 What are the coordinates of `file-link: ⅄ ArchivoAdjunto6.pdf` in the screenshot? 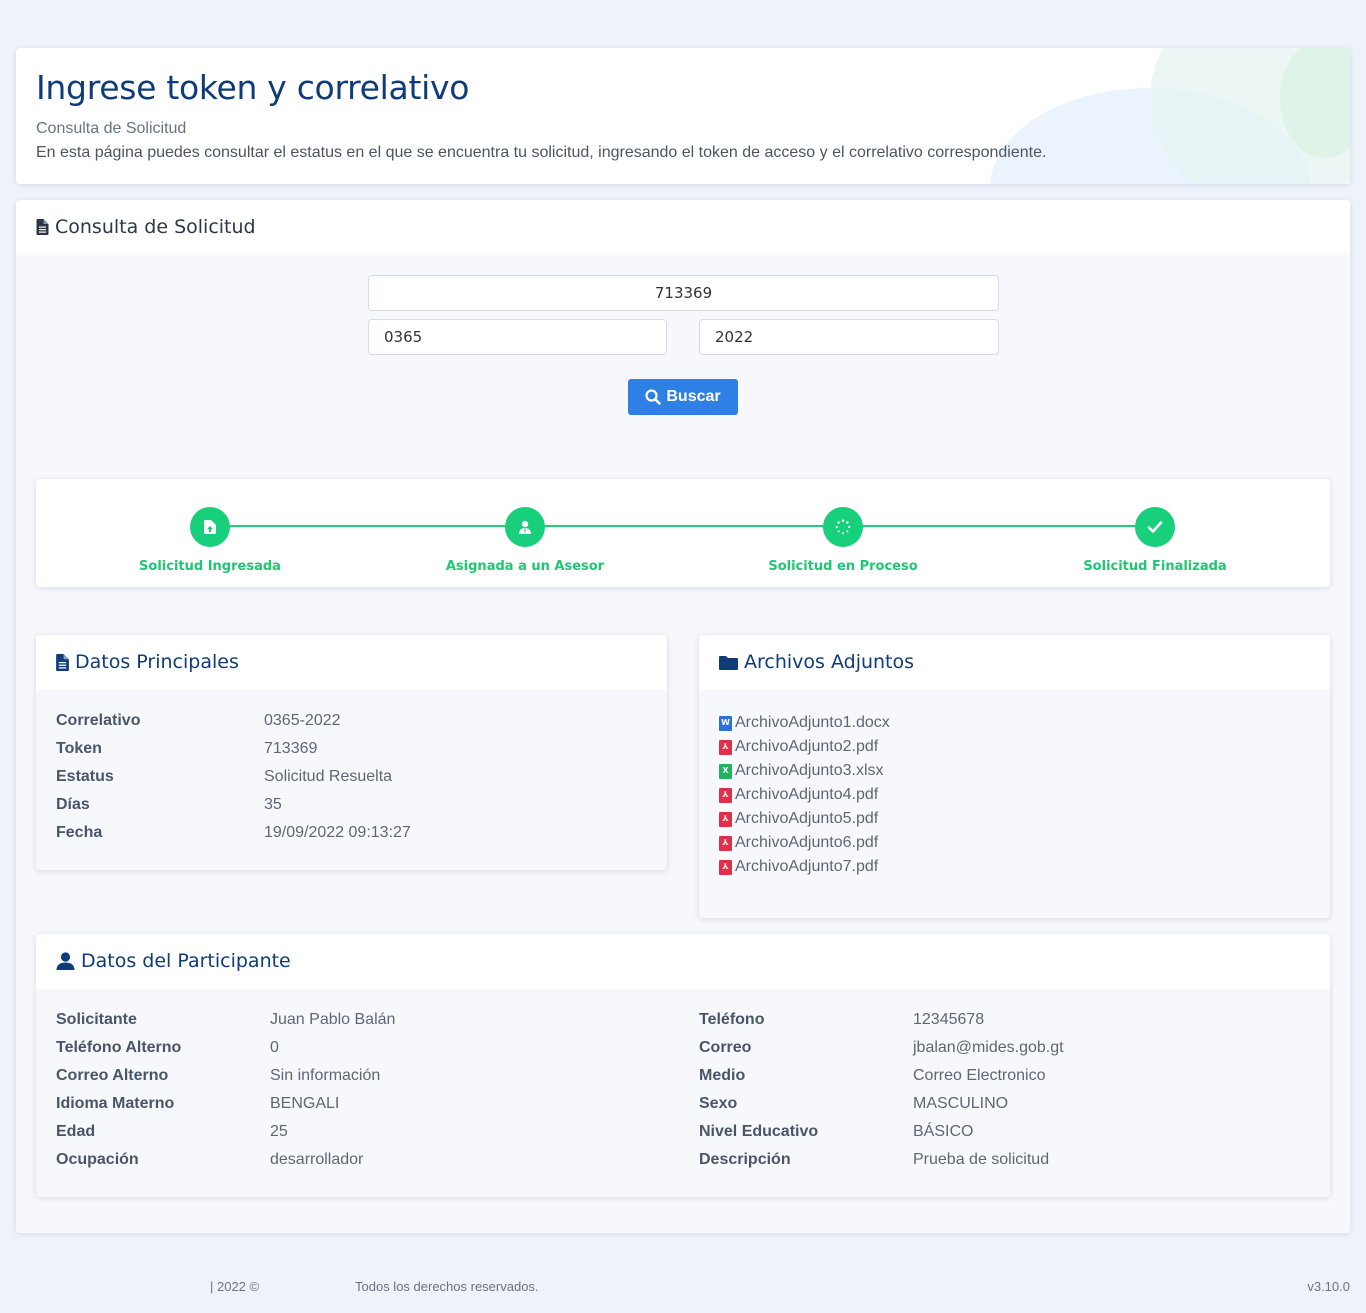 It's located at (804, 843).